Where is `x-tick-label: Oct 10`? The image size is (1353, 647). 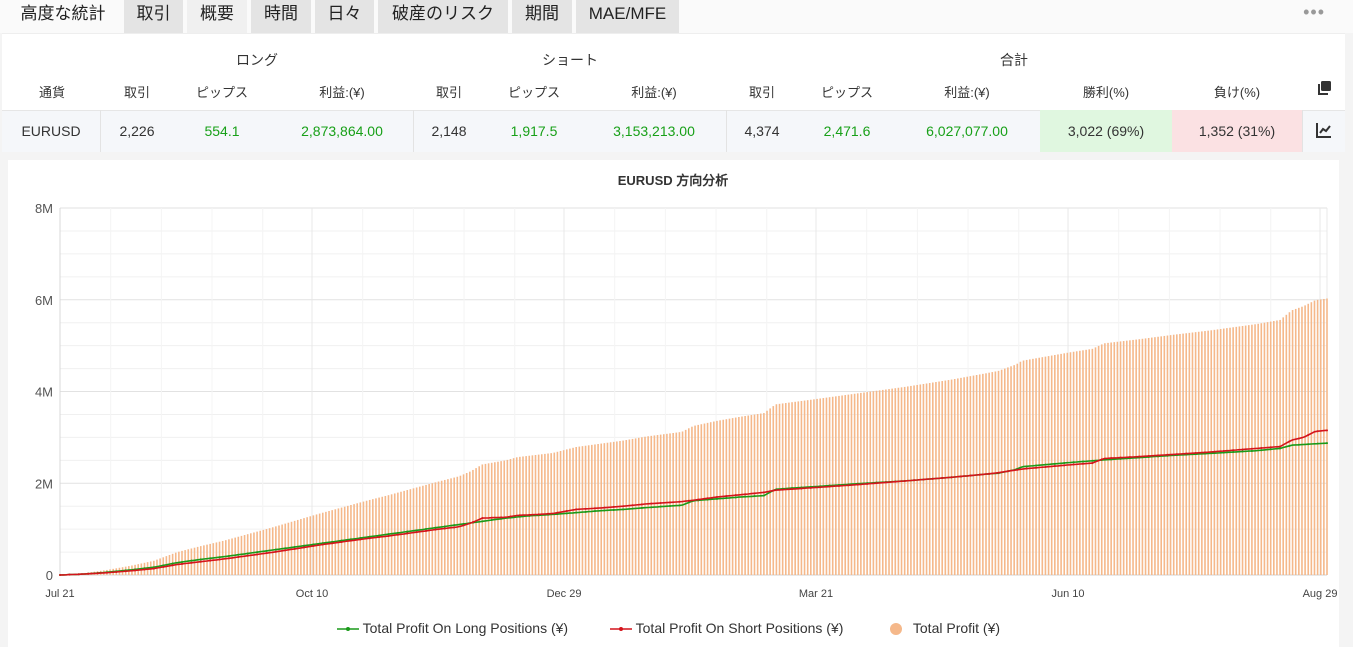
x-tick-label: Oct 10 is located at coordinates (312, 594).